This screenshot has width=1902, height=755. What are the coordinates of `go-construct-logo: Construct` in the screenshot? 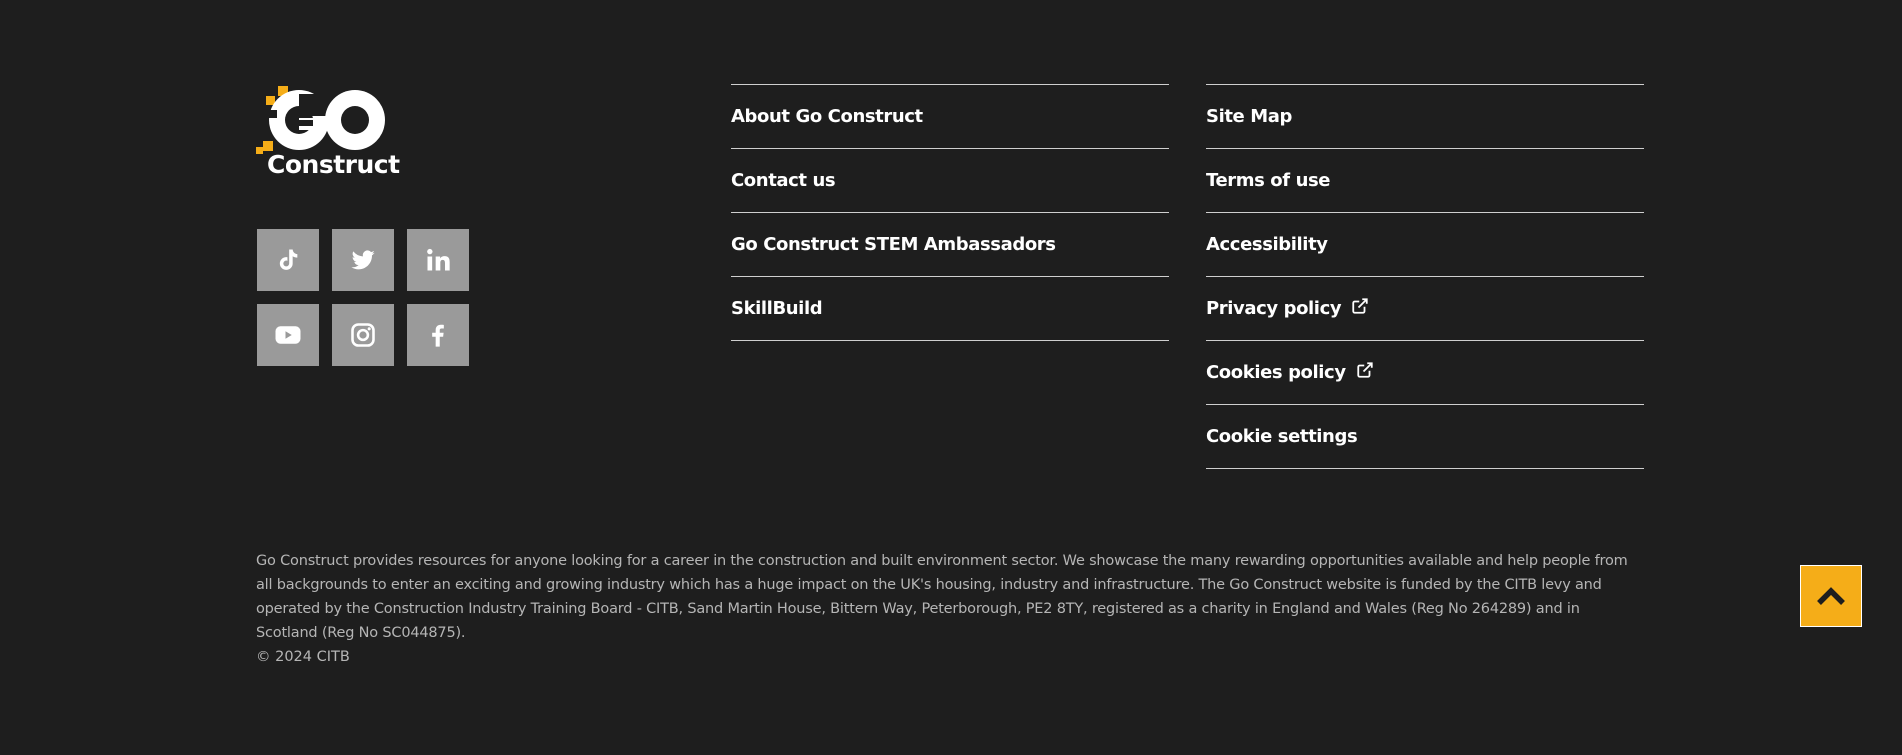 It's located at (327, 133).